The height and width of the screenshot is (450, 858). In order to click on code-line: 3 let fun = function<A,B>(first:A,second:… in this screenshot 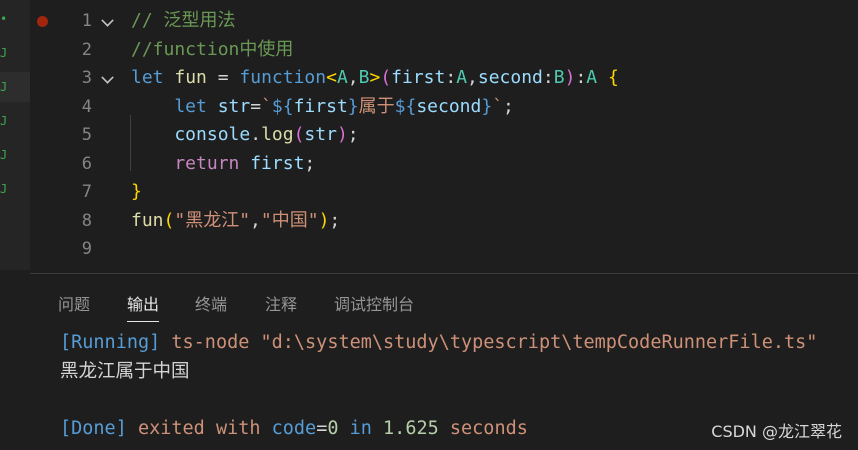, I will do `click(444, 78)`.